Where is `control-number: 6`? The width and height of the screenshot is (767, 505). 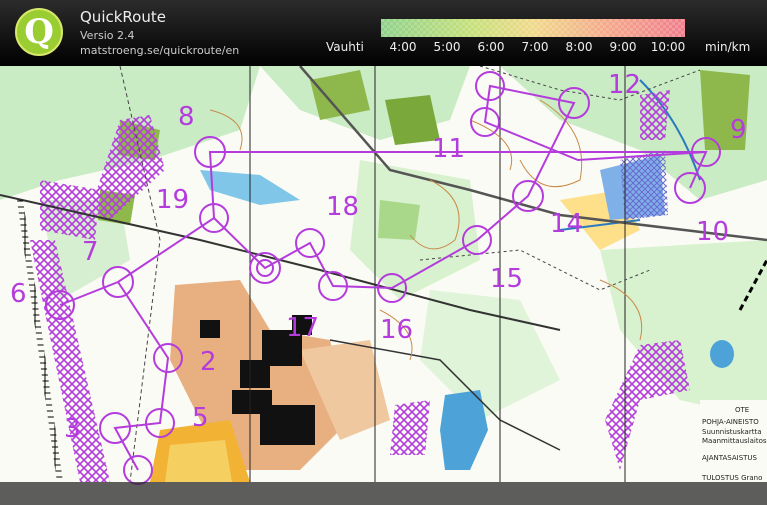
control-number: 6 is located at coordinates (18, 294).